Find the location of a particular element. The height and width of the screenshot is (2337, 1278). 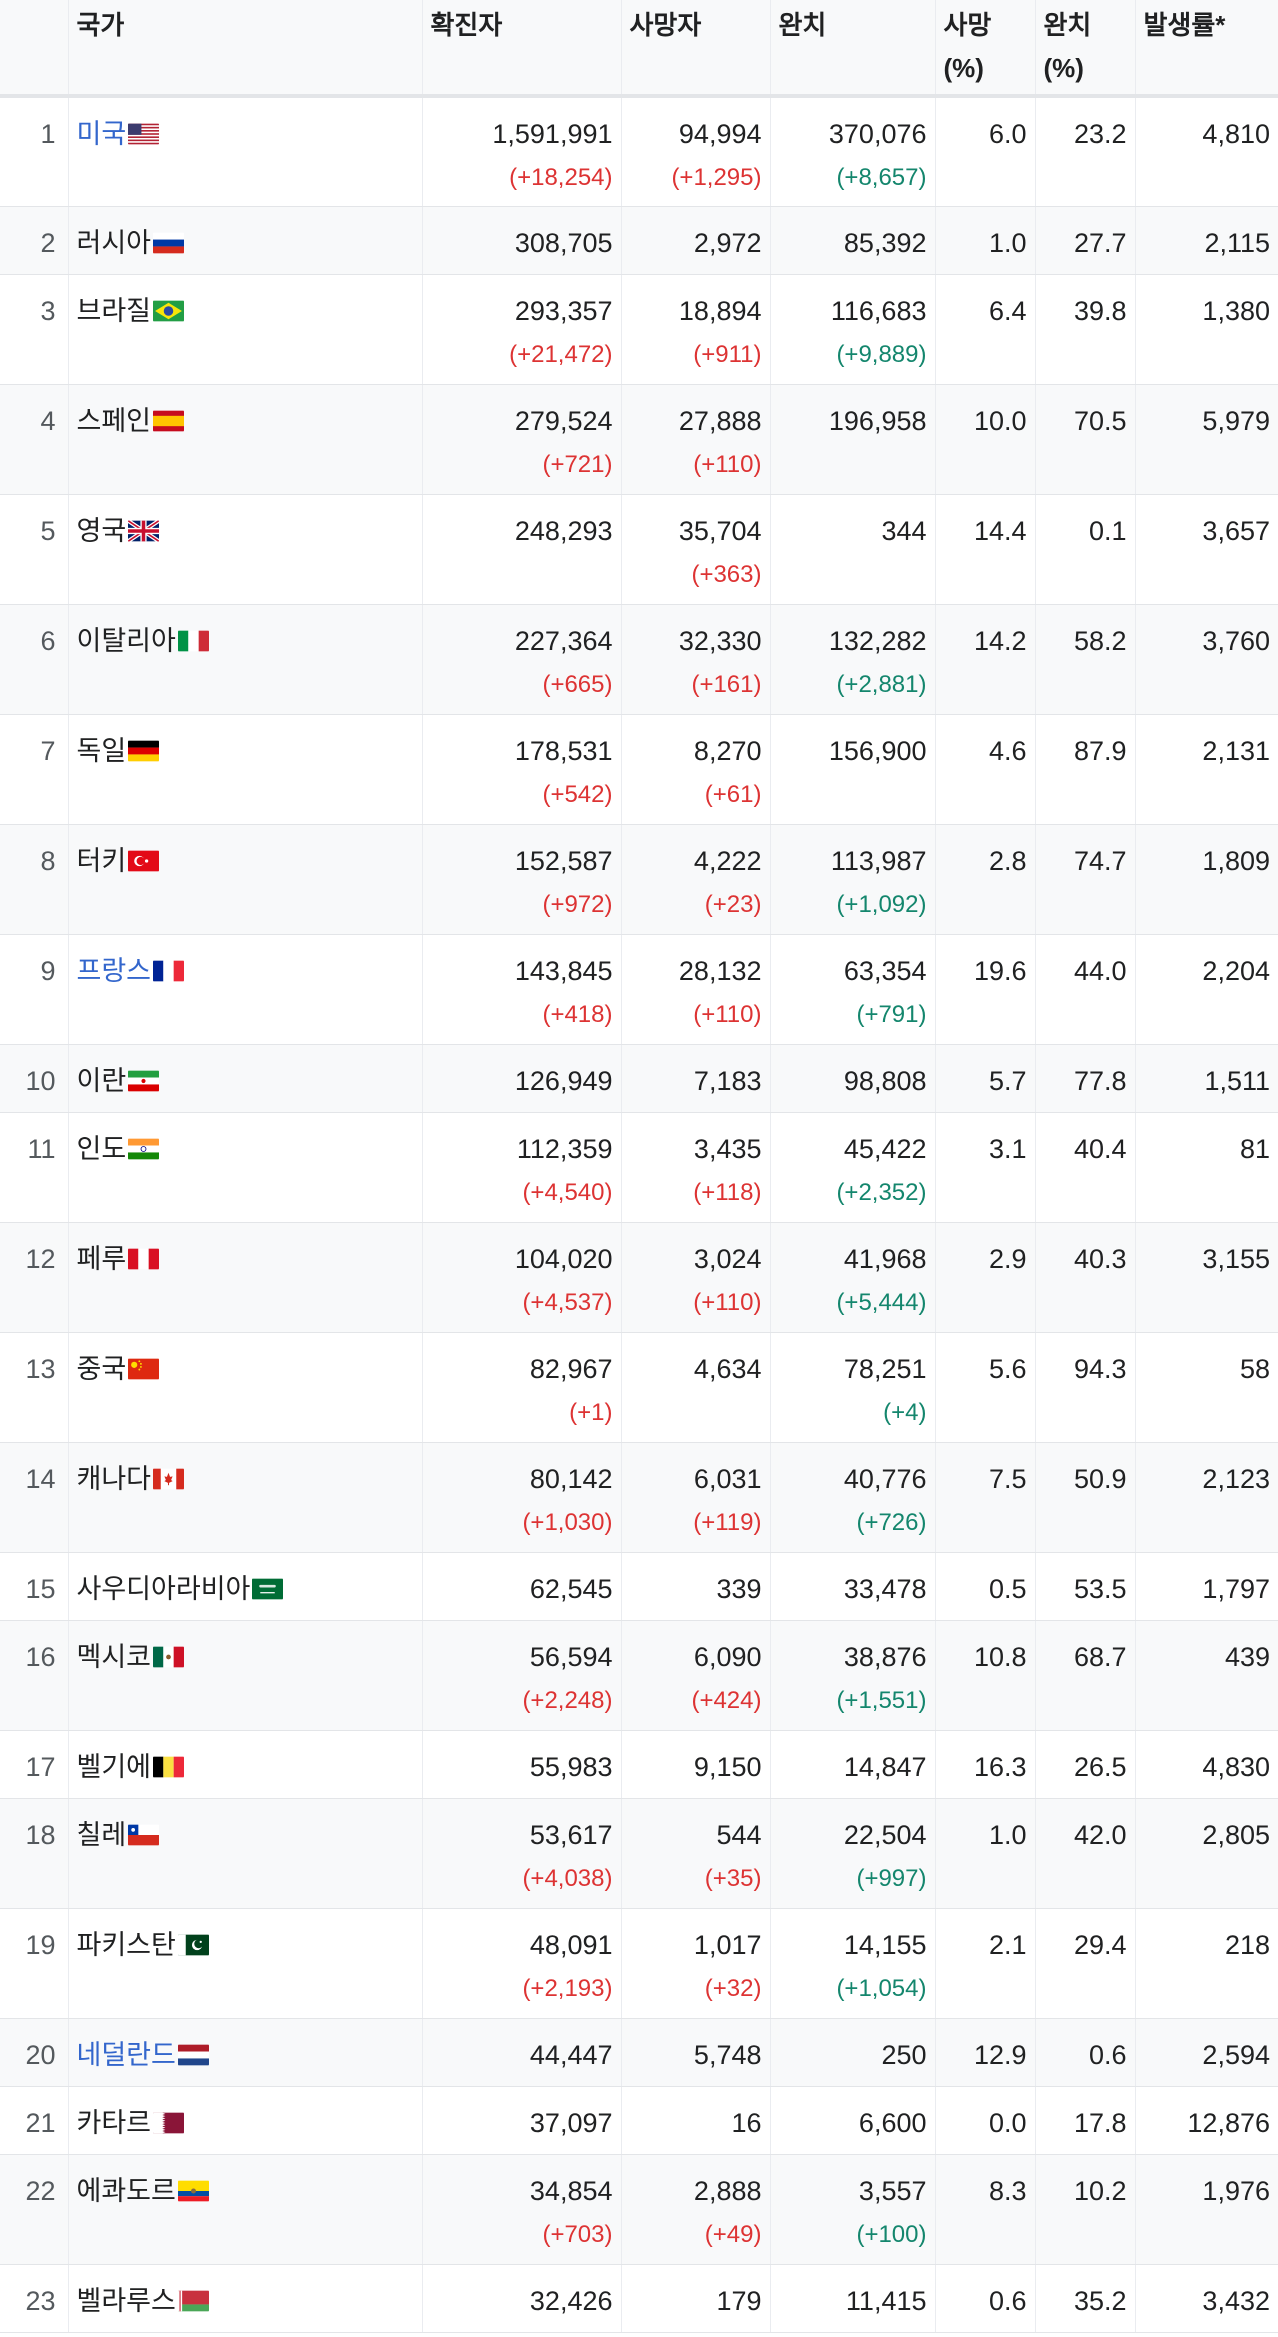

deaths-value: 1,017 is located at coordinates (727, 1944).